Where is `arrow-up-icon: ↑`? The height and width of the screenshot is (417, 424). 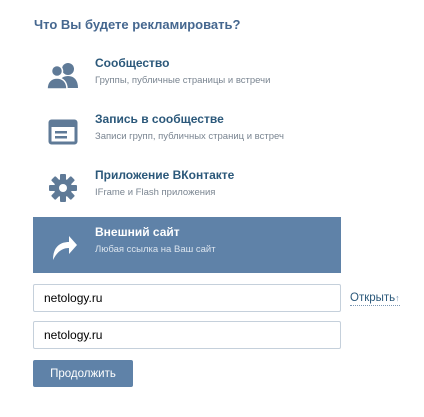
arrow-up-icon: ↑ is located at coordinates (397, 298).